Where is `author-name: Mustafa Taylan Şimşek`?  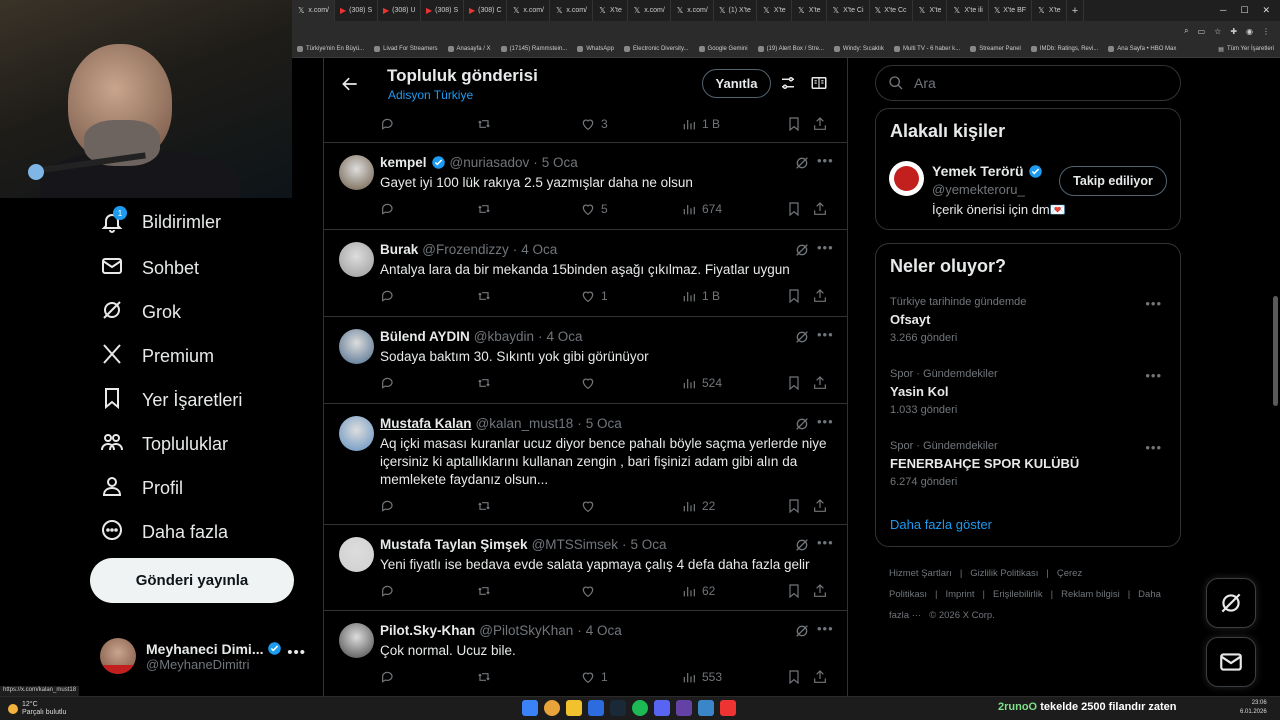
author-name: Mustafa Taylan Şimşek is located at coordinates (454, 544).